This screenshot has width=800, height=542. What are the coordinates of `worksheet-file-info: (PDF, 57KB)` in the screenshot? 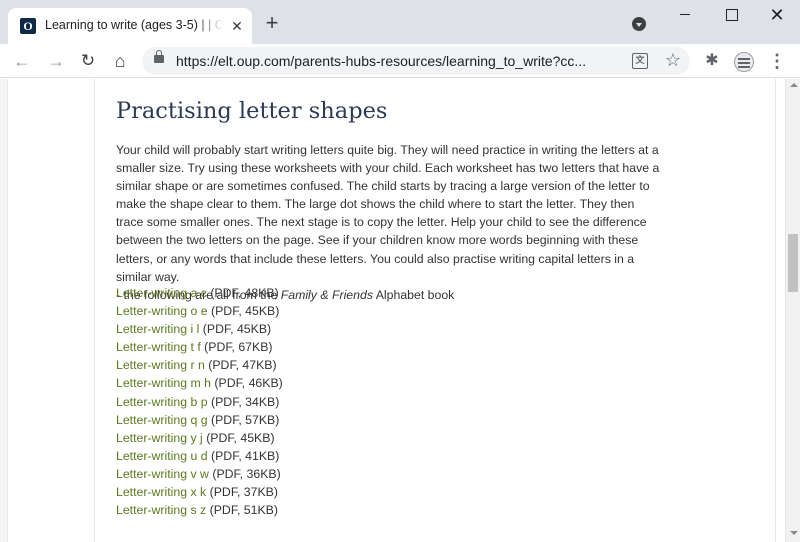 It's located at (243, 419).